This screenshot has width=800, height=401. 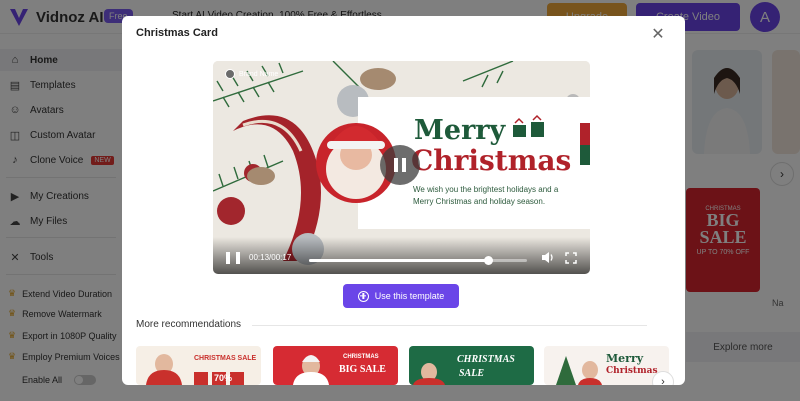 I want to click on center-pause-icon, so click(x=400, y=165).